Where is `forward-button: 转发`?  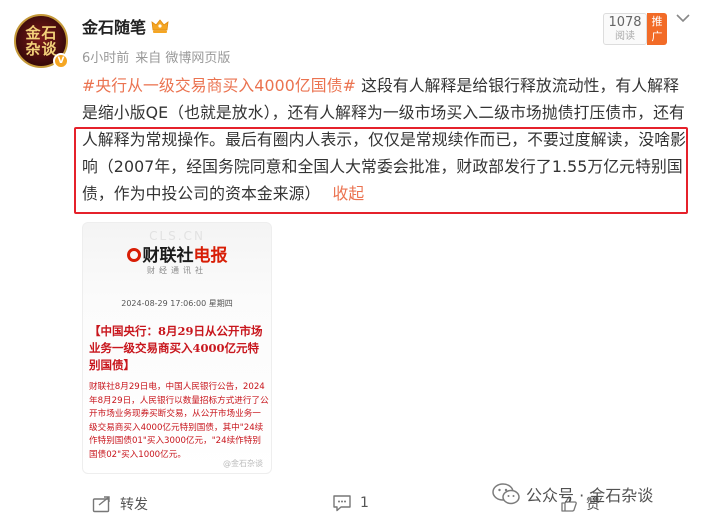 forward-button: 转发 is located at coordinates (120, 504).